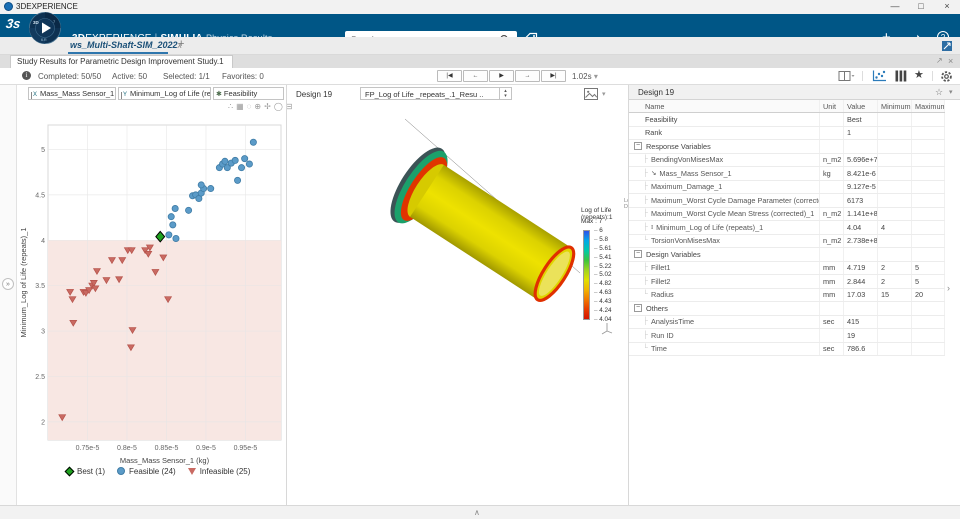 This screenshot has width=960, height=519. I want to click on cell-value: 9.127e-5, so click(861, 186).